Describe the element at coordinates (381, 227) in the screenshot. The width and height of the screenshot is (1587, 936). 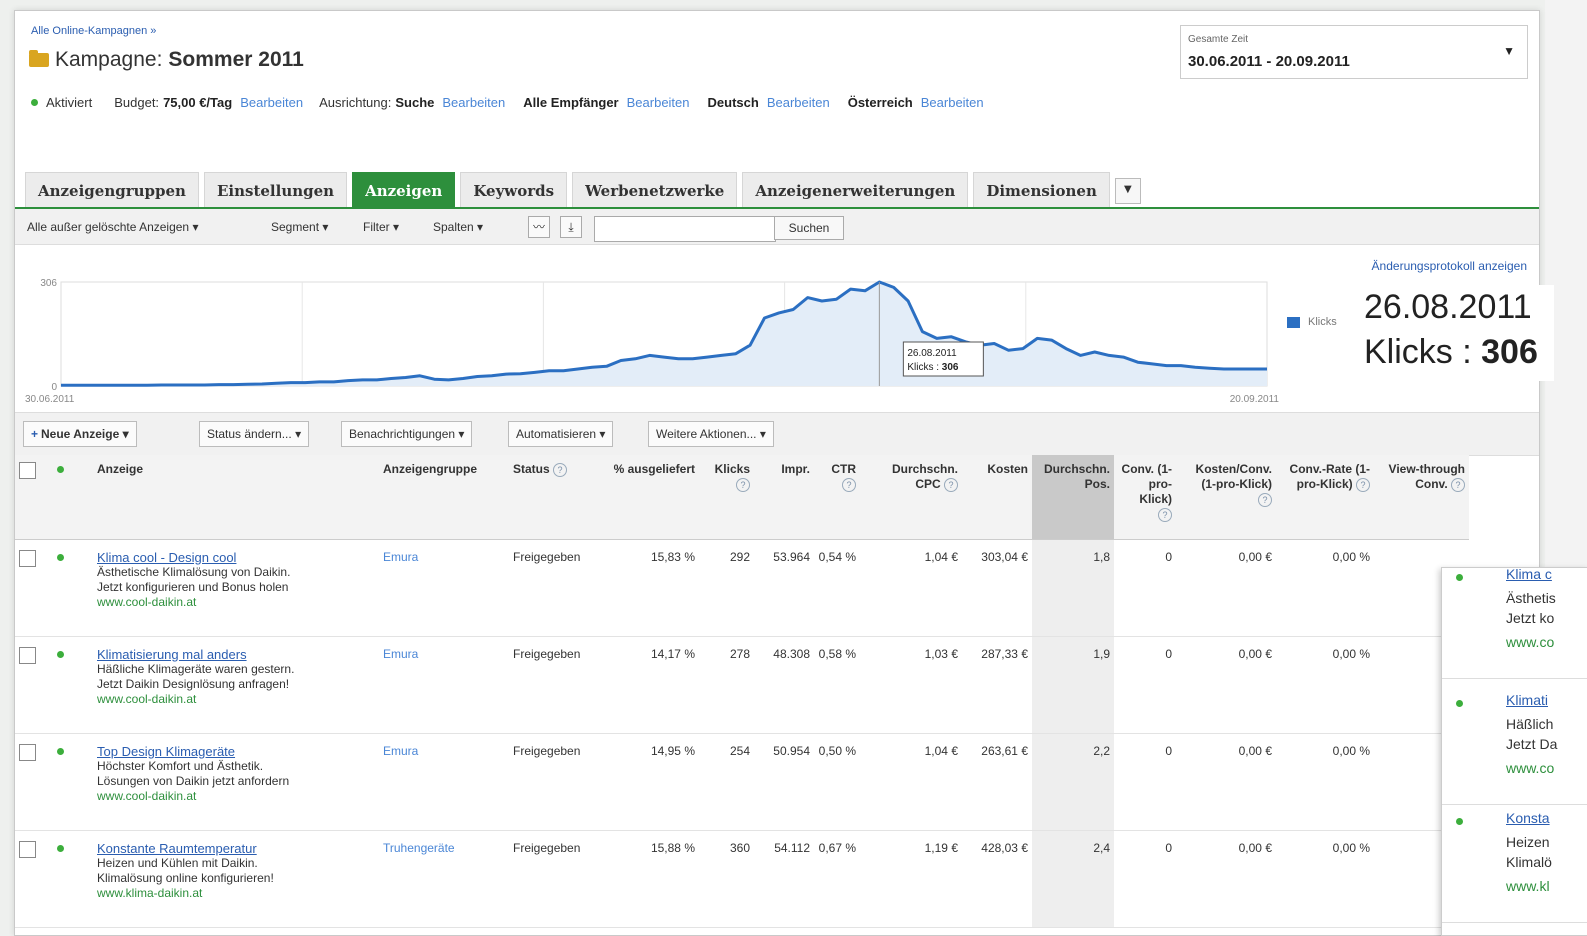
I see `filter-dropdown: Filter ▾` at that location.